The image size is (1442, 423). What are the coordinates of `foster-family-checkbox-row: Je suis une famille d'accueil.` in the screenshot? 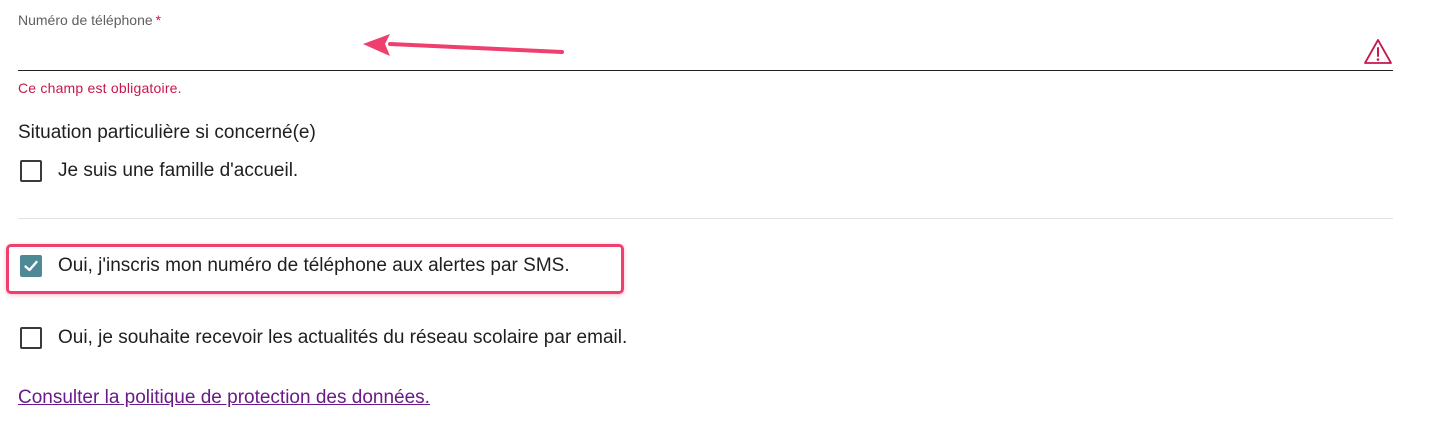 It's located at (159, 171).